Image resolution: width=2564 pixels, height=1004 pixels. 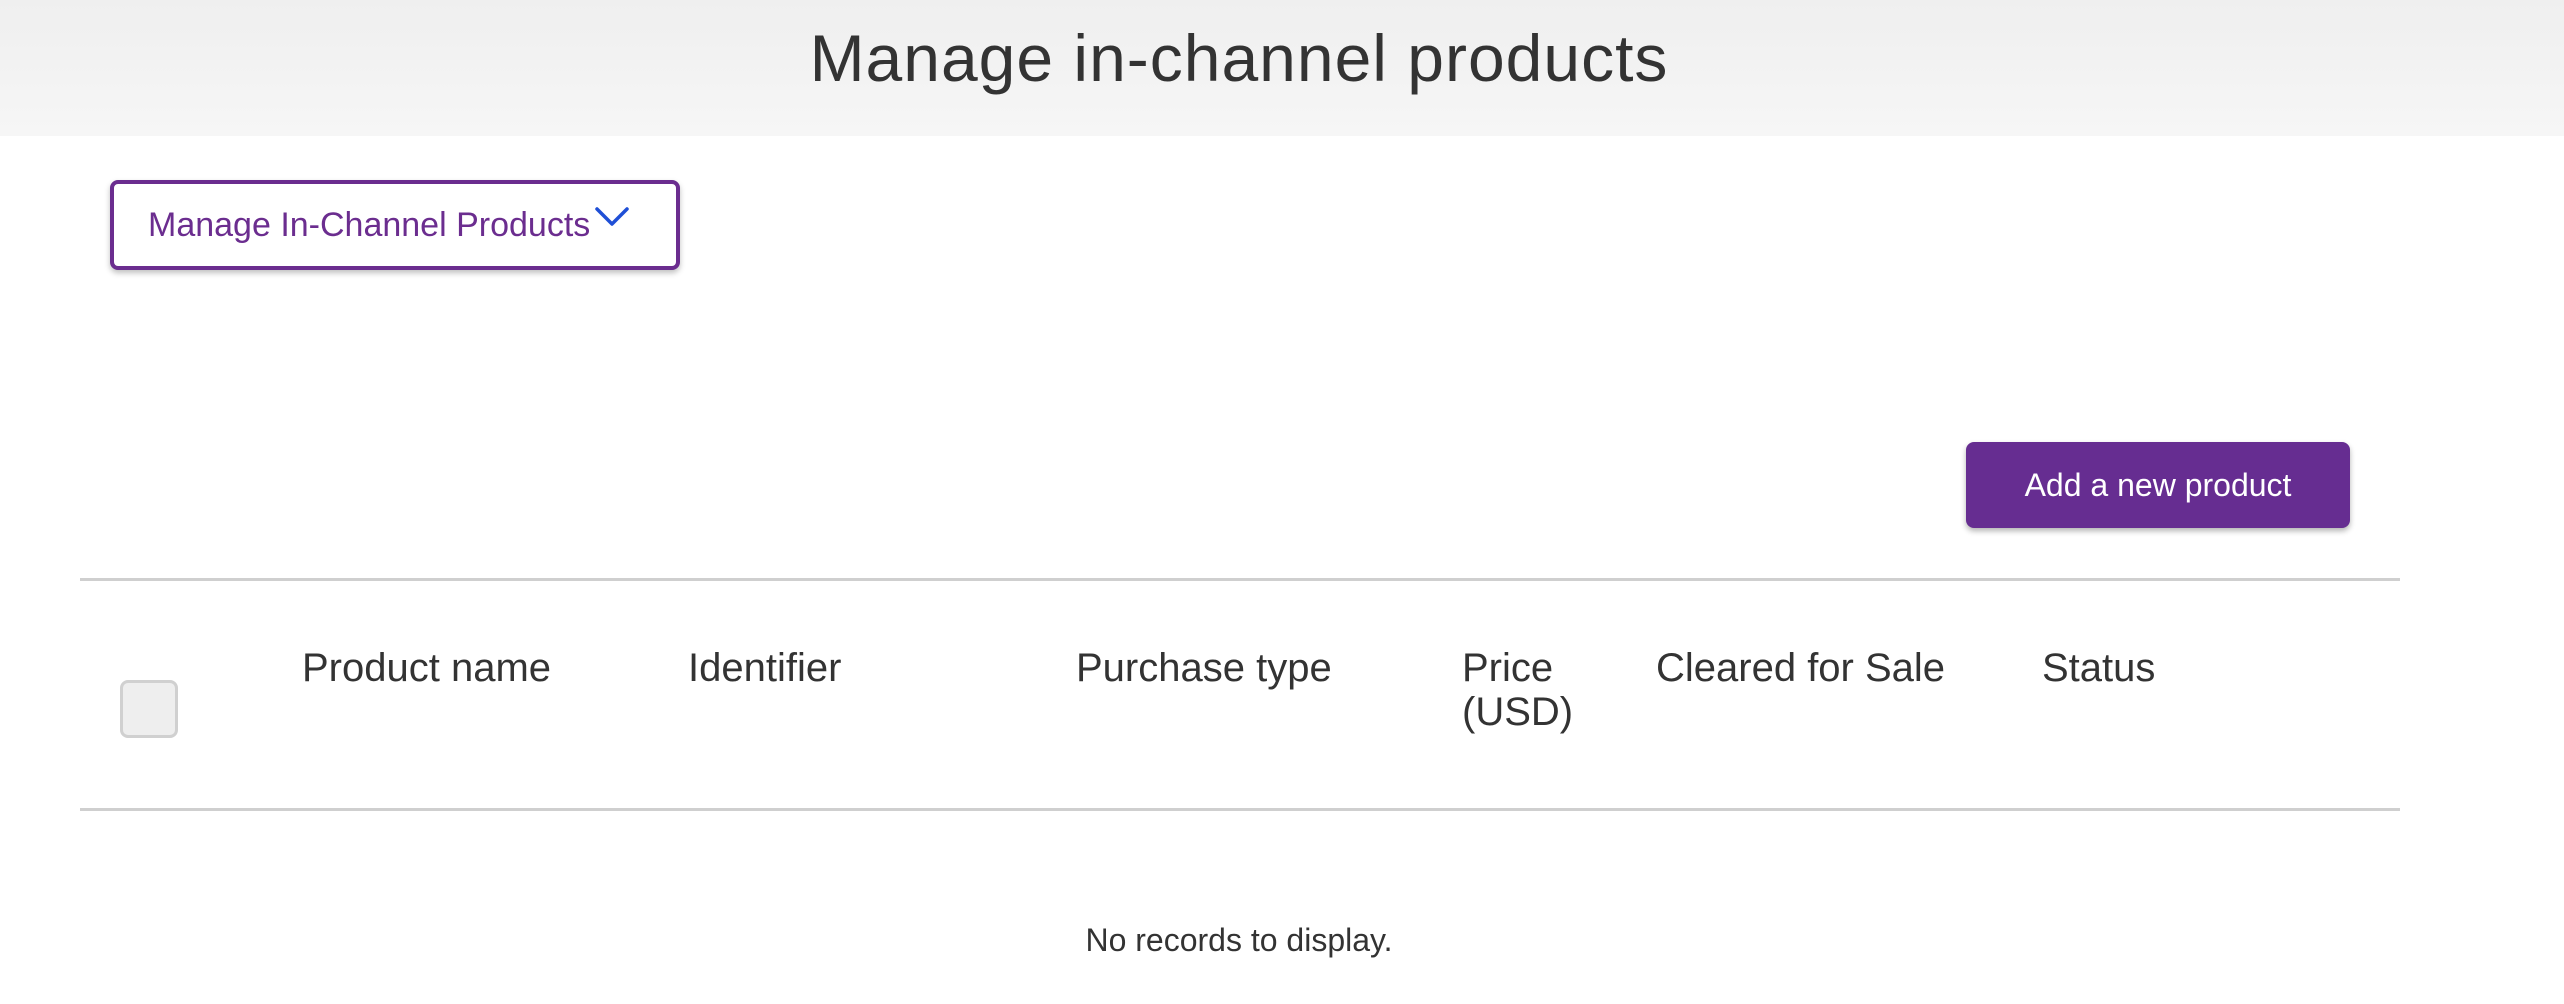 I want to click on add-new-product-button: Add a new product, so click(x=2158, y=485).